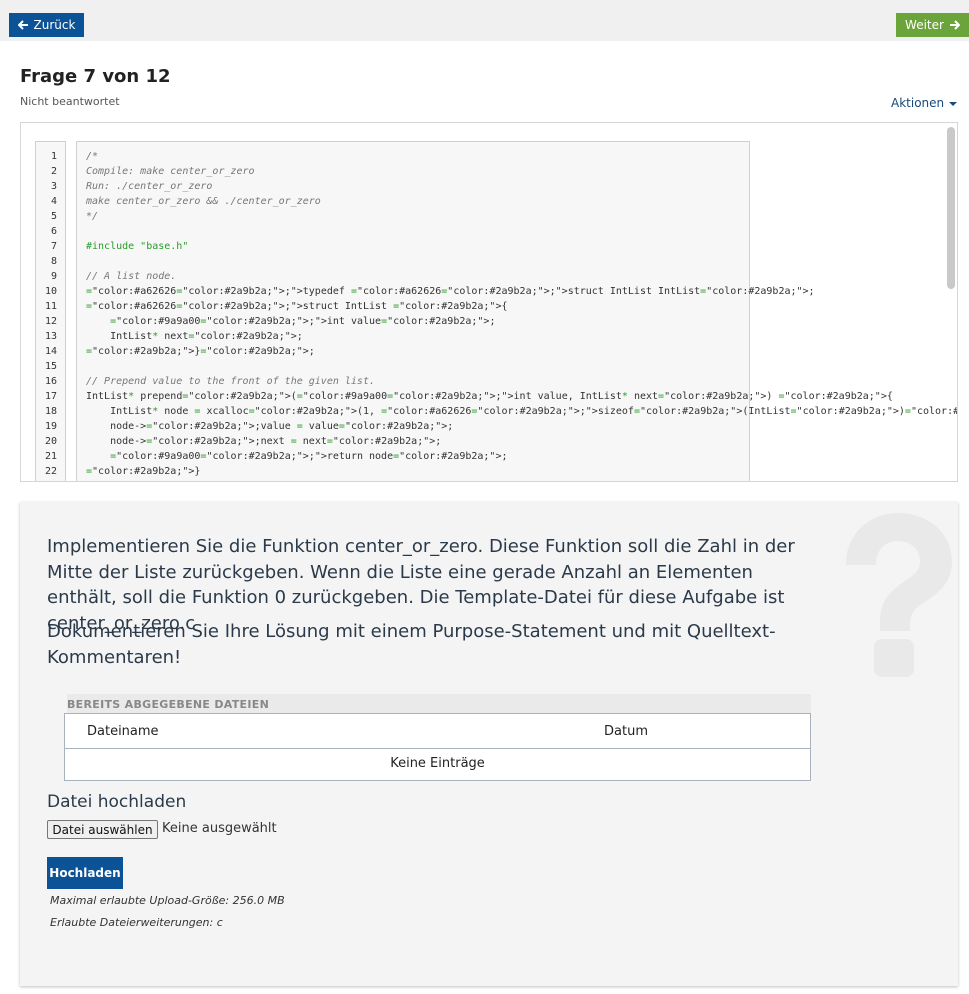 The height and width of the screenshot is (994, 969). I want to click on line-number: 3, so click(53, 186).